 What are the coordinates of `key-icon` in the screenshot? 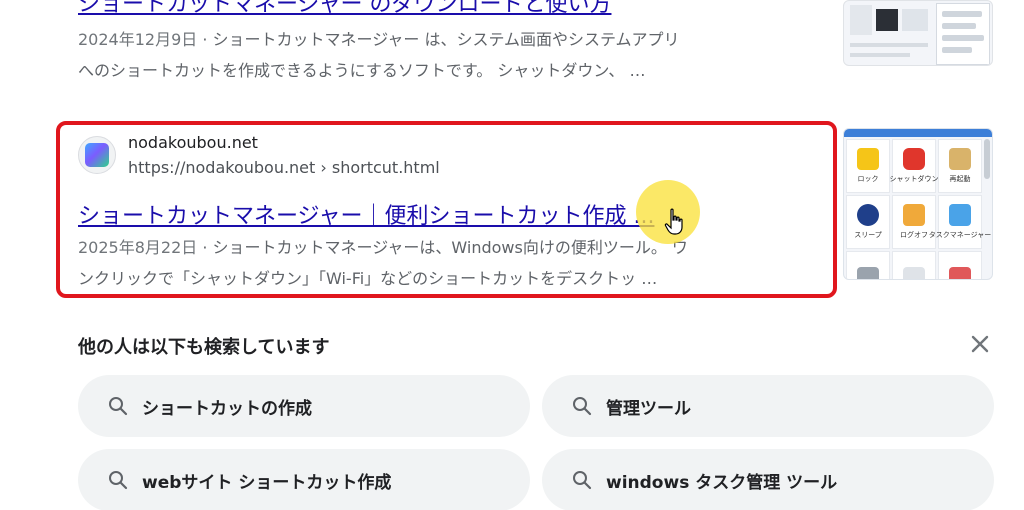 It's located at (914, 215).